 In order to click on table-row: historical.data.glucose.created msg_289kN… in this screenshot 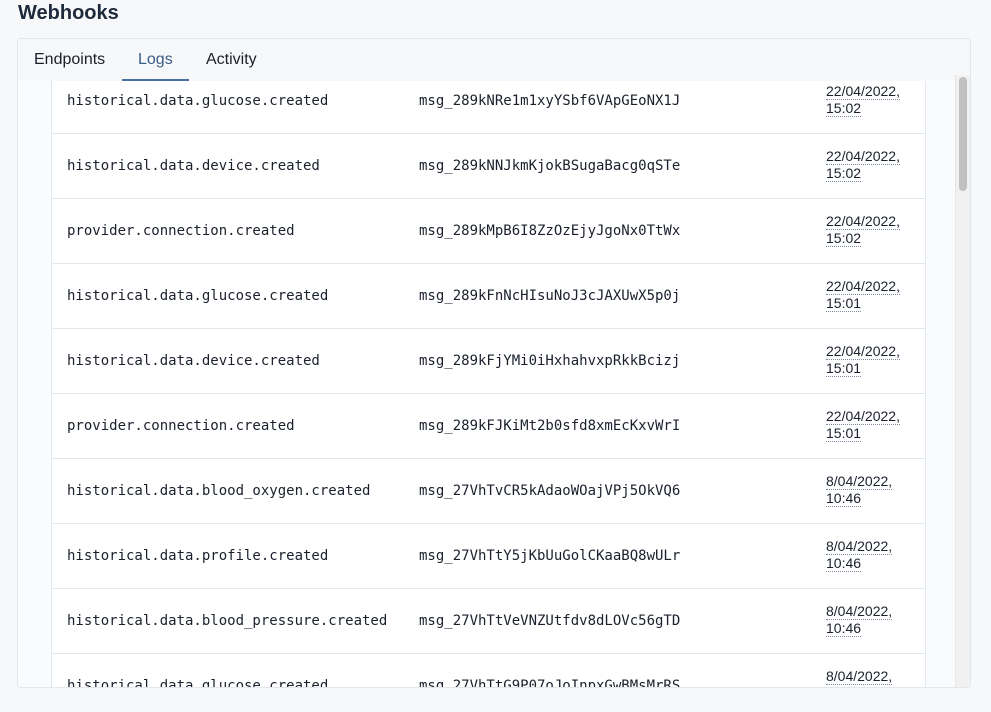, I will do `click(488, 107)`.